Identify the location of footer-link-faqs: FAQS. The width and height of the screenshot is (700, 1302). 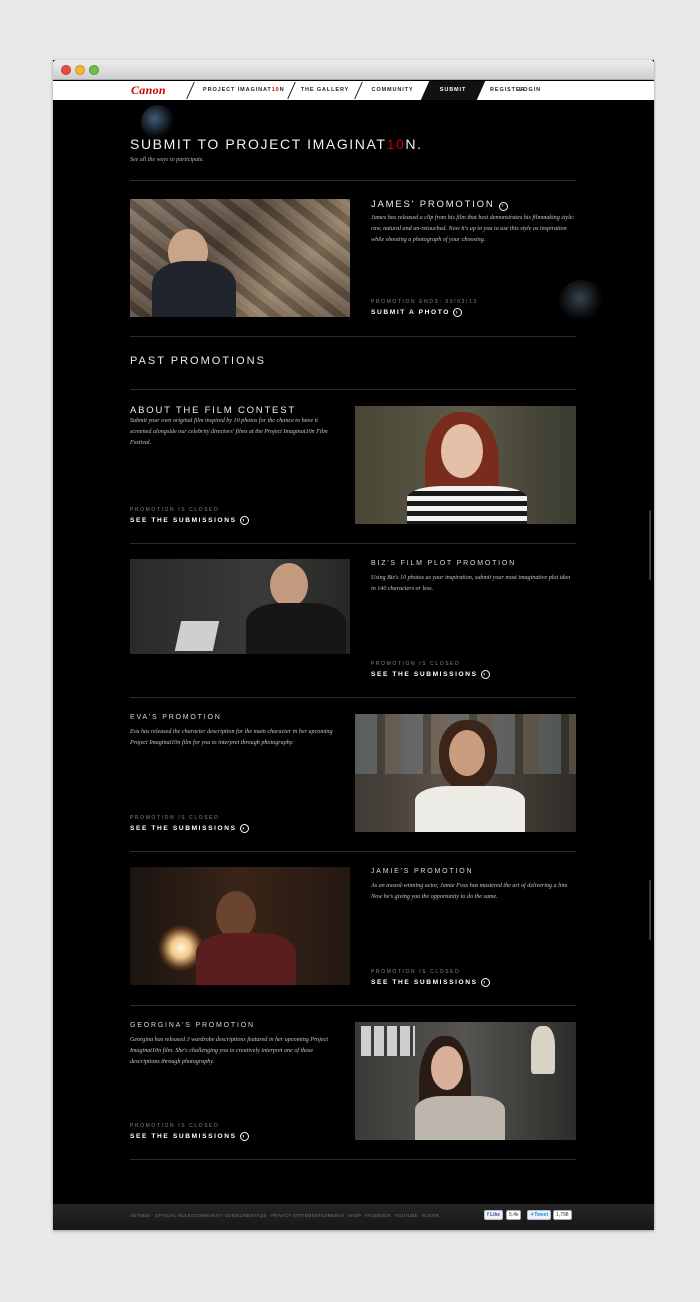
(260, 1215).